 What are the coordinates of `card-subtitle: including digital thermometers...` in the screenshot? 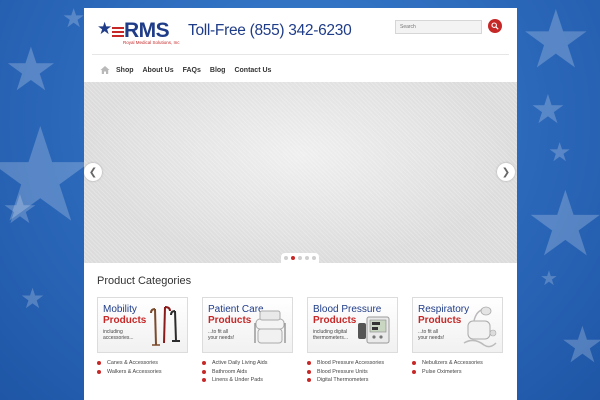 It's located at (331, 335).